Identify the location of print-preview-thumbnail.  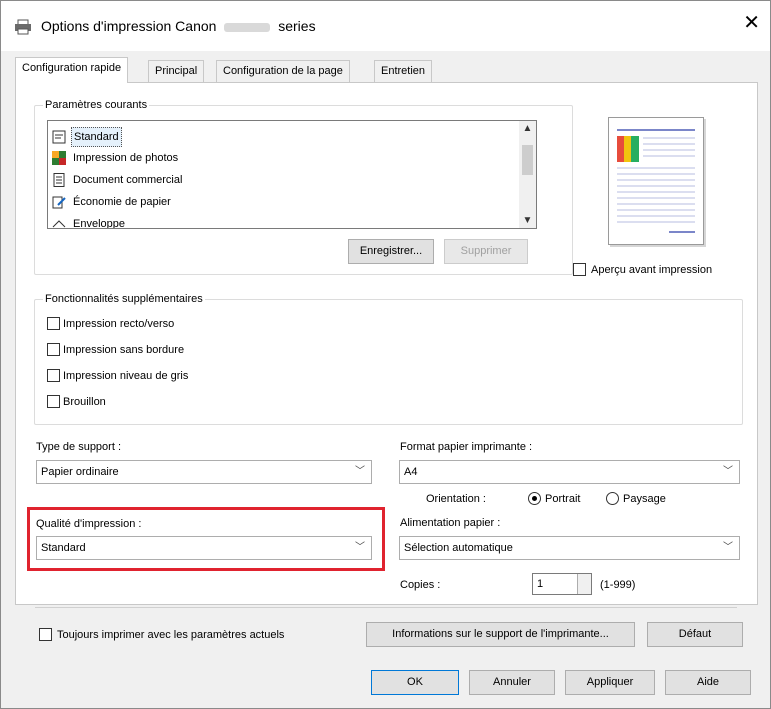
(656, 181).